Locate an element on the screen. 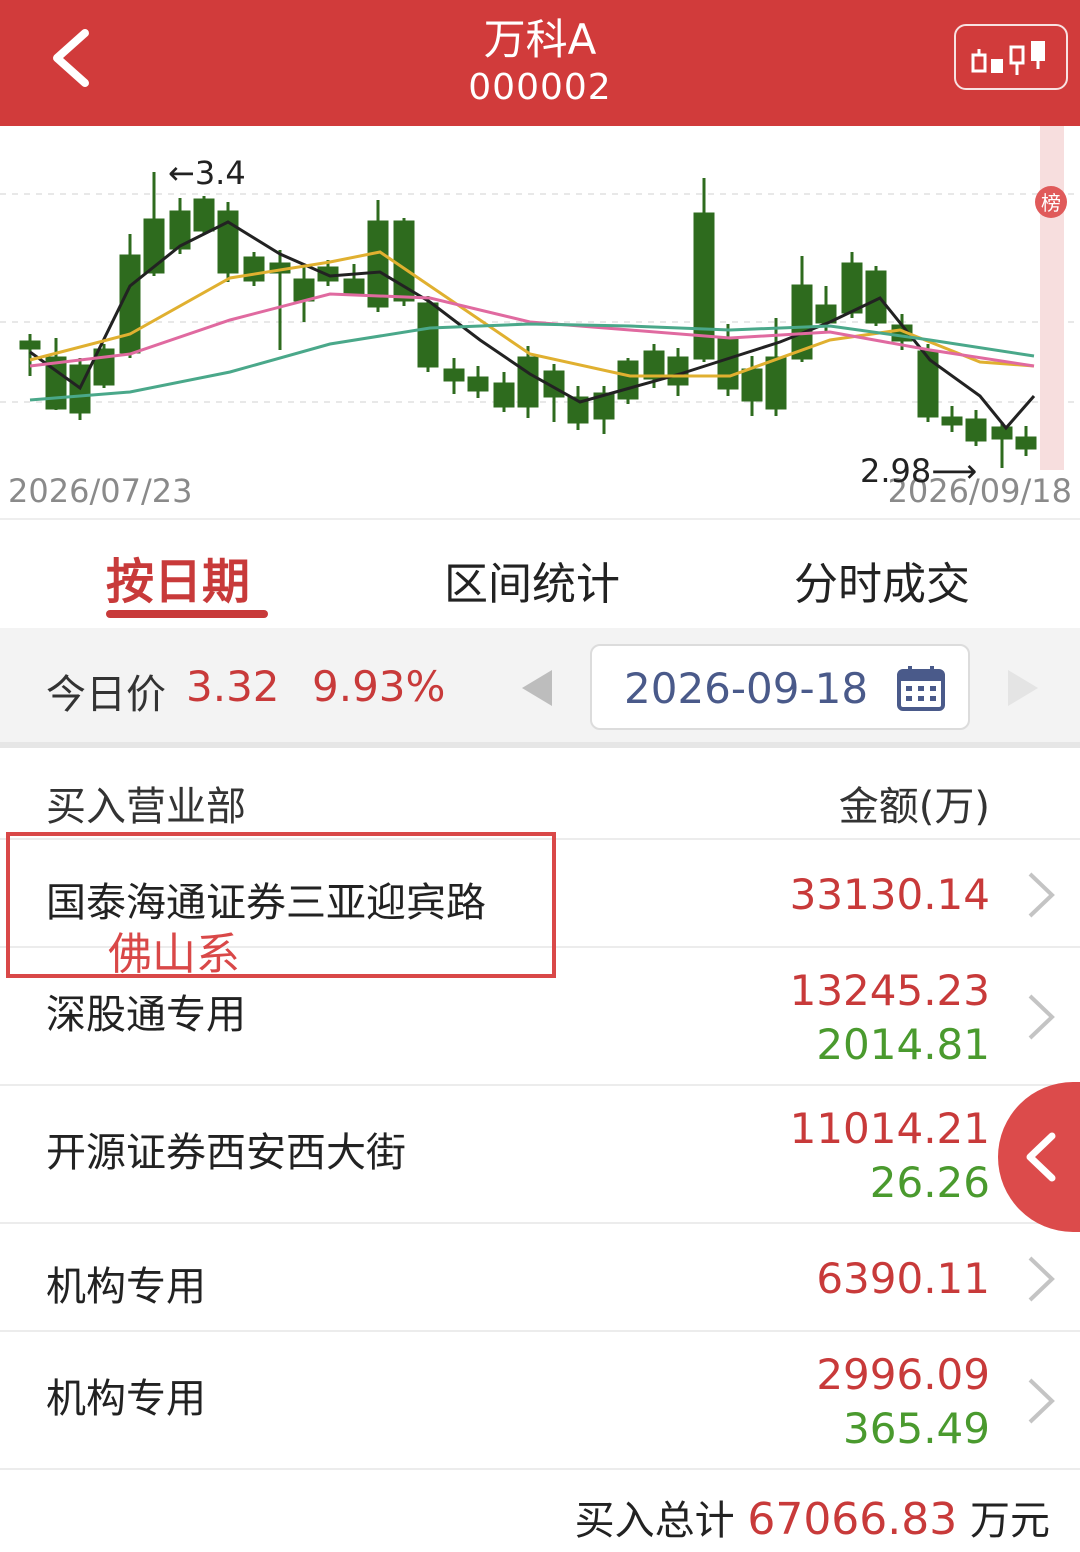 The height and width of the screenshot is (1552, 1080). date-picker-field: 2026-09-18 is located at coordinates (780, 687).